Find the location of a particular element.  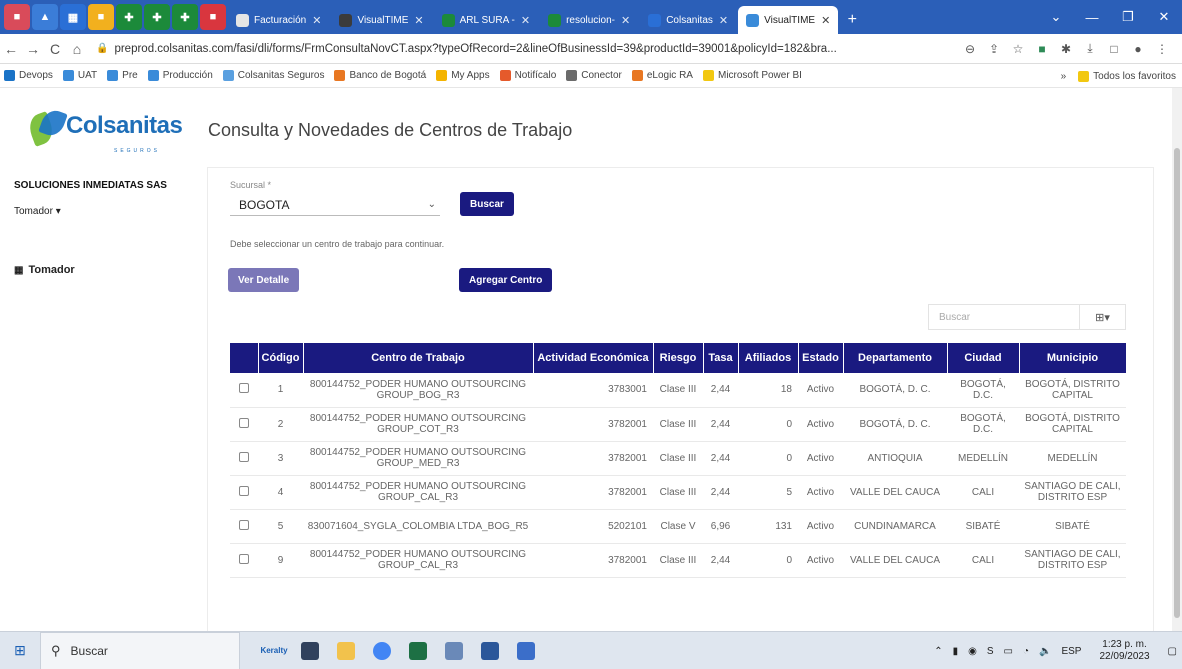

tray-app-icon: ◉ is located at coordinates (972, 651).